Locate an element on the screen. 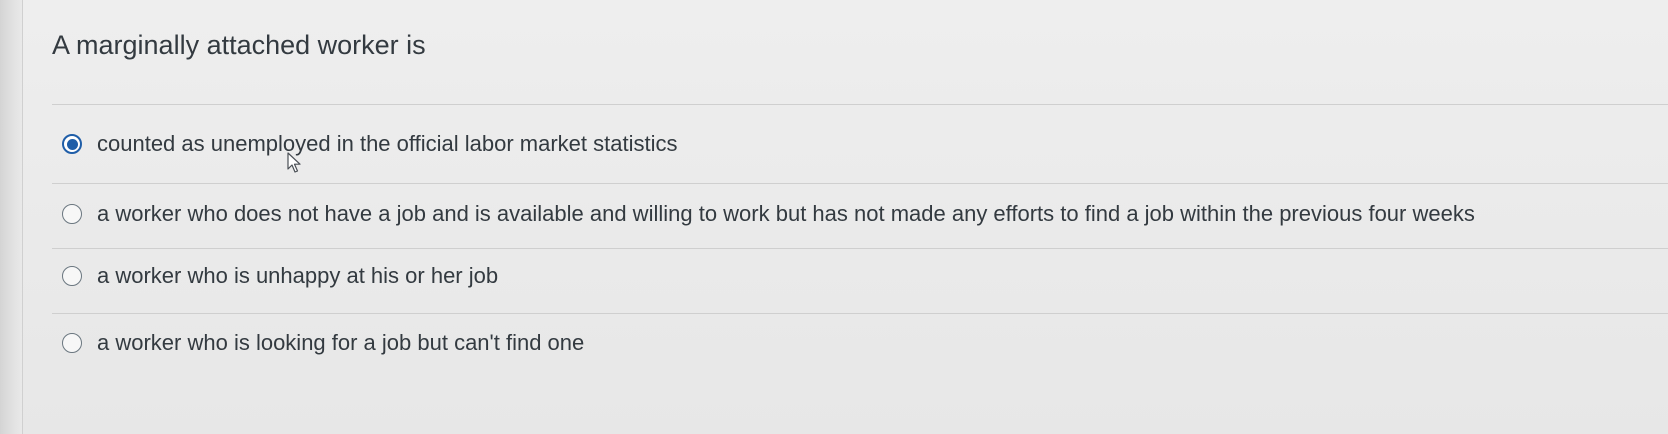 The image size is (1668, 434). radio-selected-dot is located at coordinates (72, 144).